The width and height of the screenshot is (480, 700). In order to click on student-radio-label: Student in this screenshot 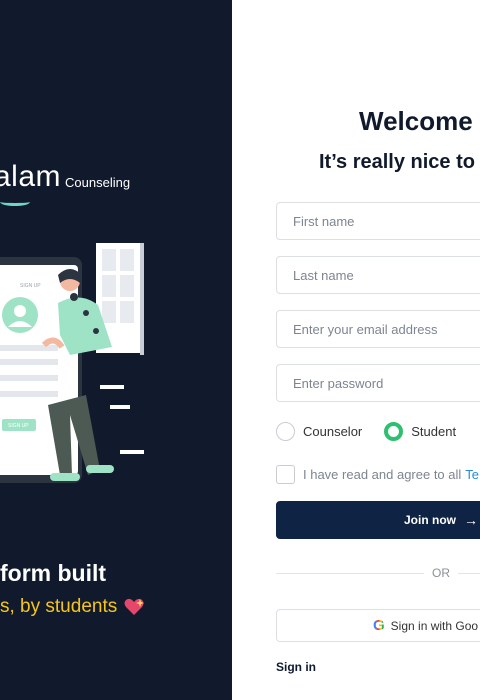, I will do `click(433, 431)`.